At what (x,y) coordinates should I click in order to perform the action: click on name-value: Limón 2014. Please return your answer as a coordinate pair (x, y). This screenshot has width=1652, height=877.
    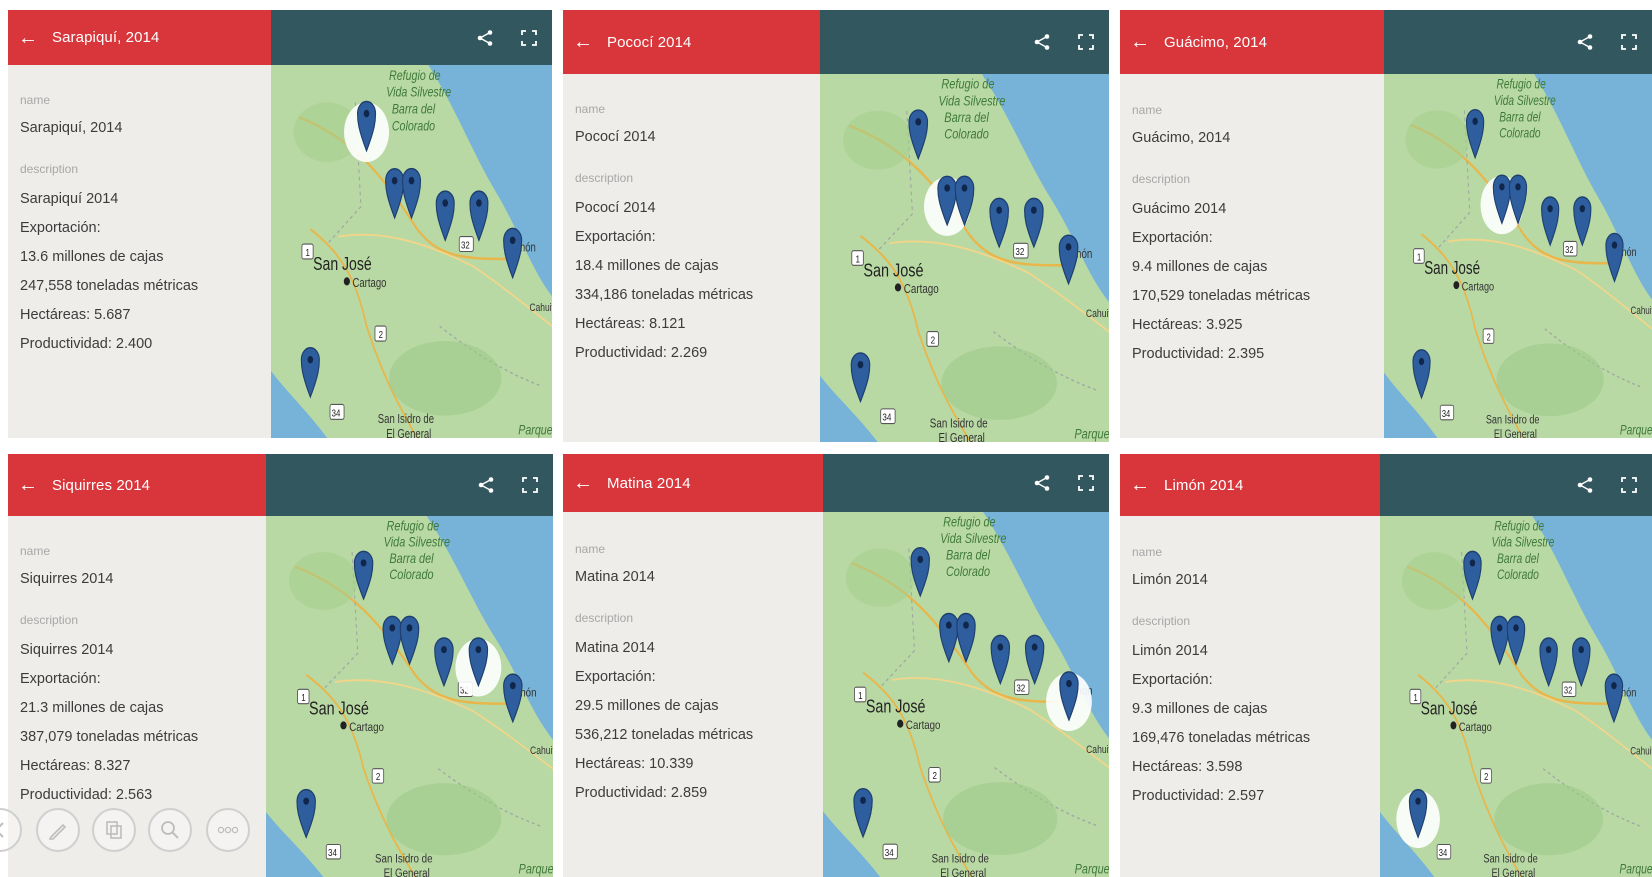
    Looking at the image, I should click on (1170, 580).